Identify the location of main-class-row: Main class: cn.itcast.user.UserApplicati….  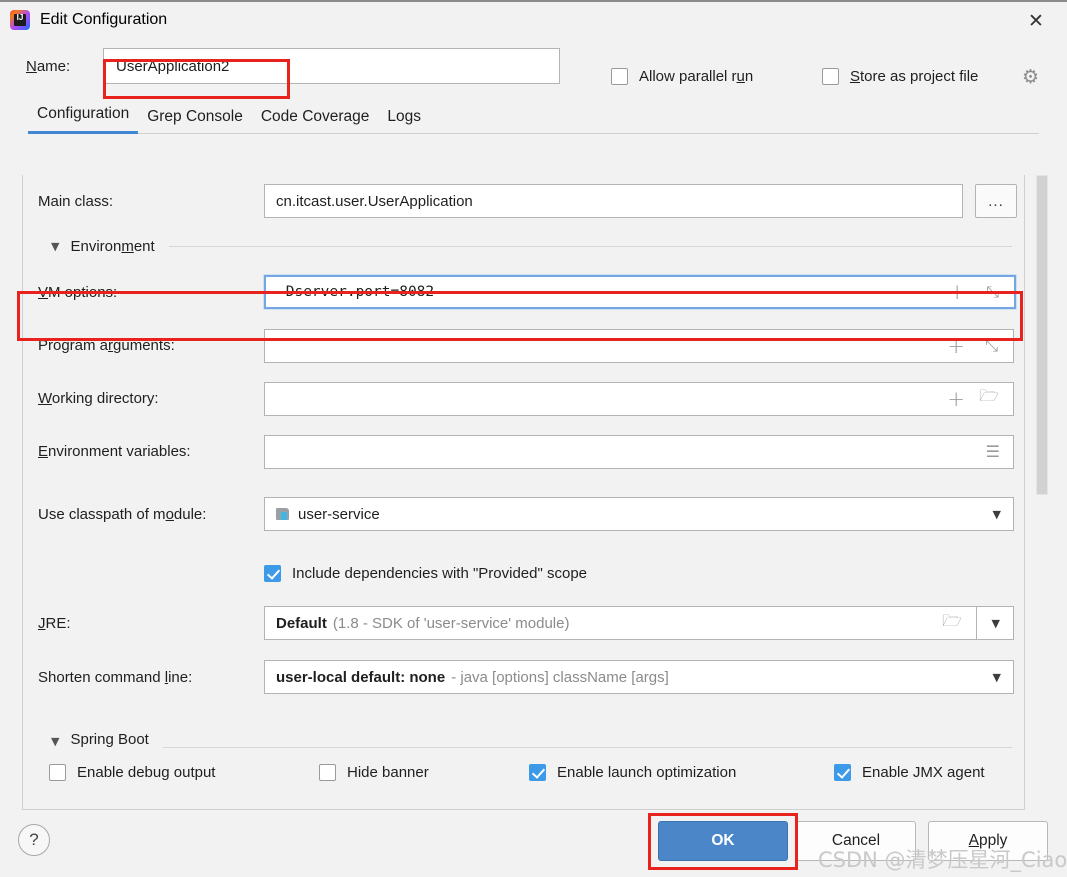
(523, 201).